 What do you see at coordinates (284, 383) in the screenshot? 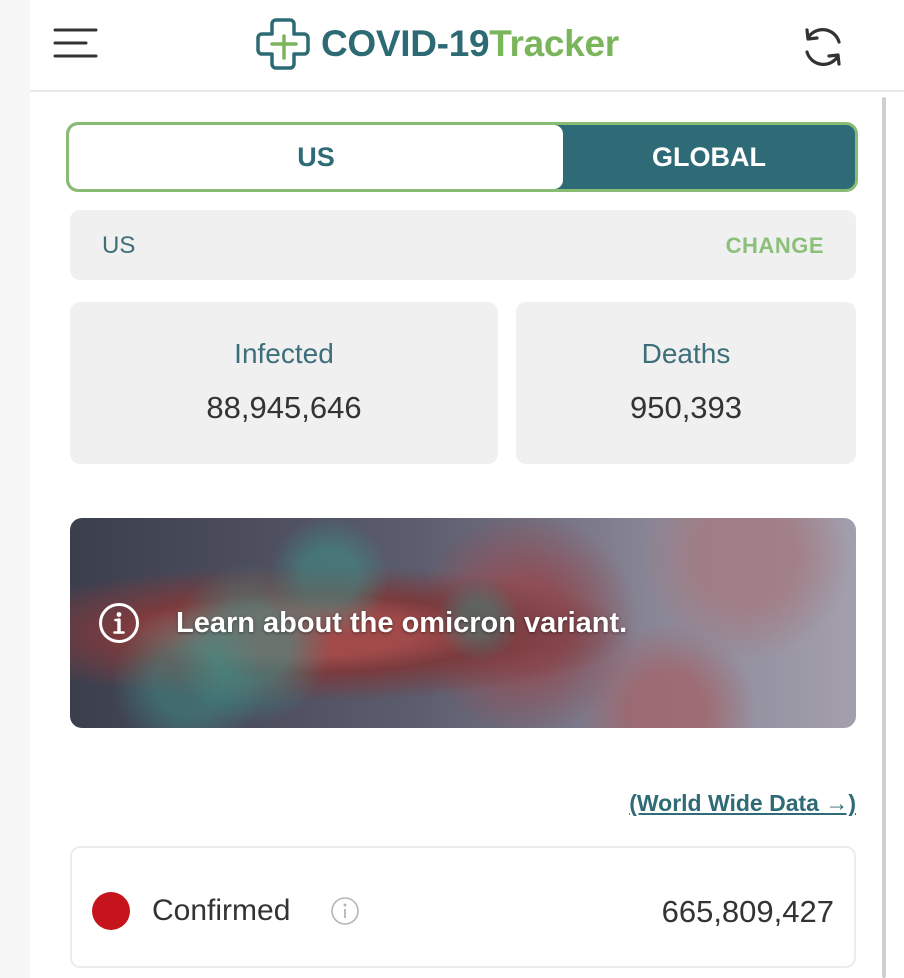
I see `infected-card: Infected 88,945,646` at bounding box center [284, 383].